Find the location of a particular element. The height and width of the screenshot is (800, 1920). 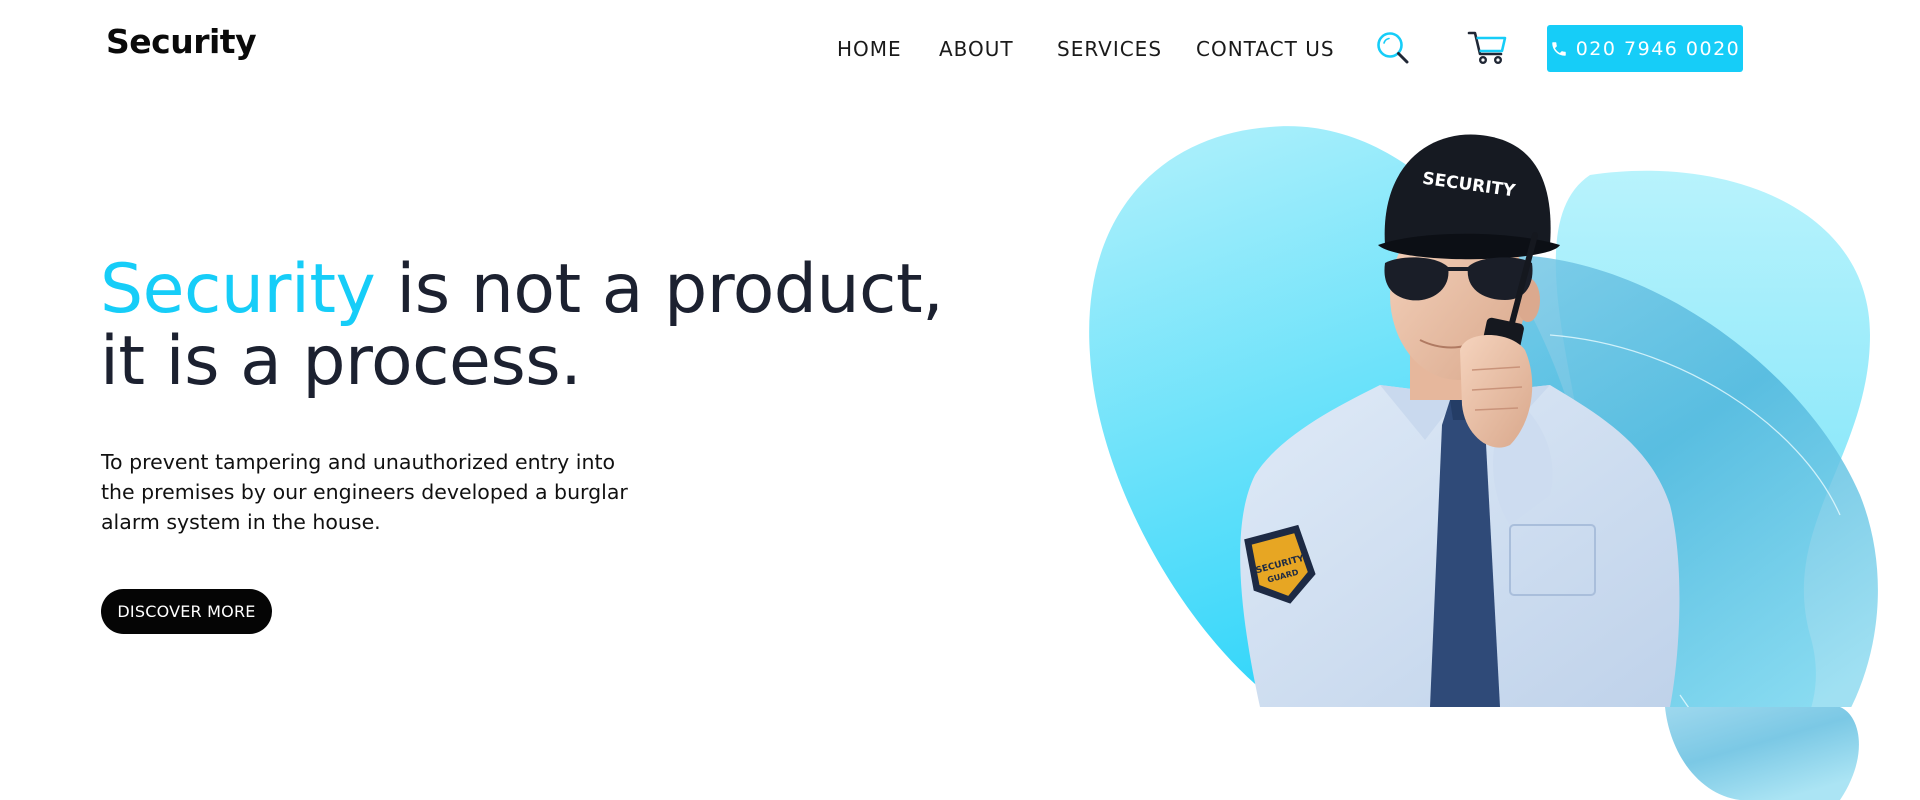

brand-logo: Security is located at coordinates (181, 41).